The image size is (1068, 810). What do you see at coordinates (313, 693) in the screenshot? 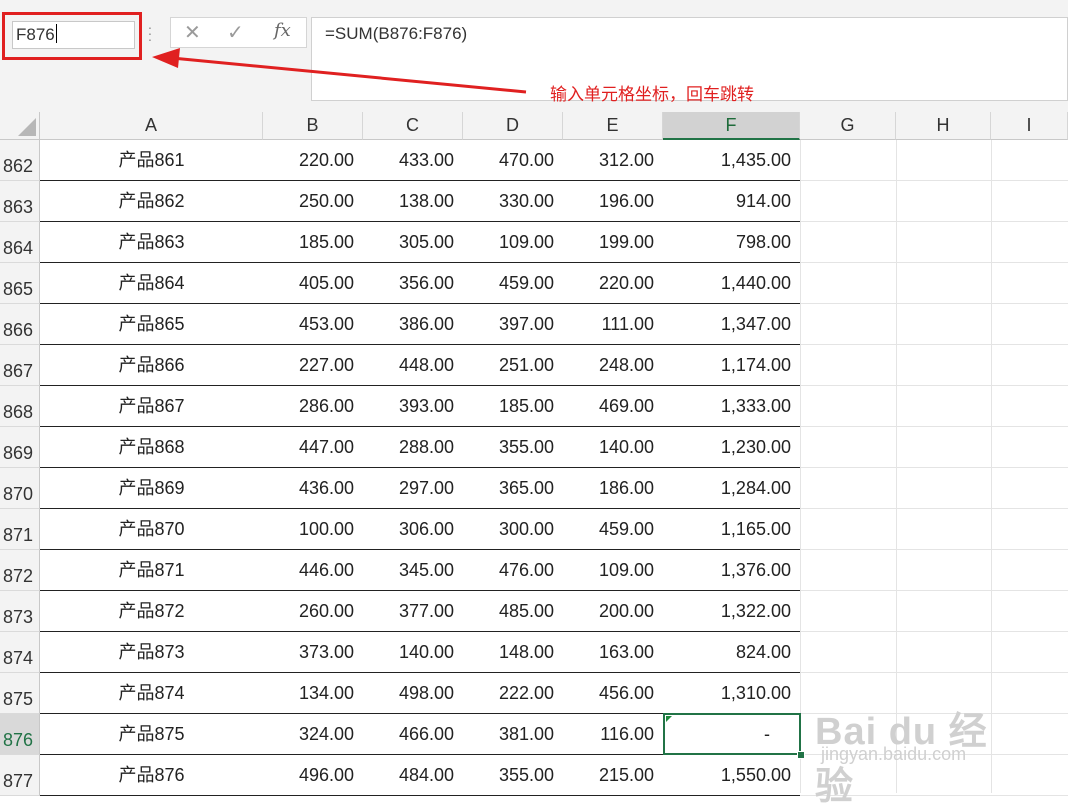
I see `cell-b: 134.00` at bounding box center [313, 693].